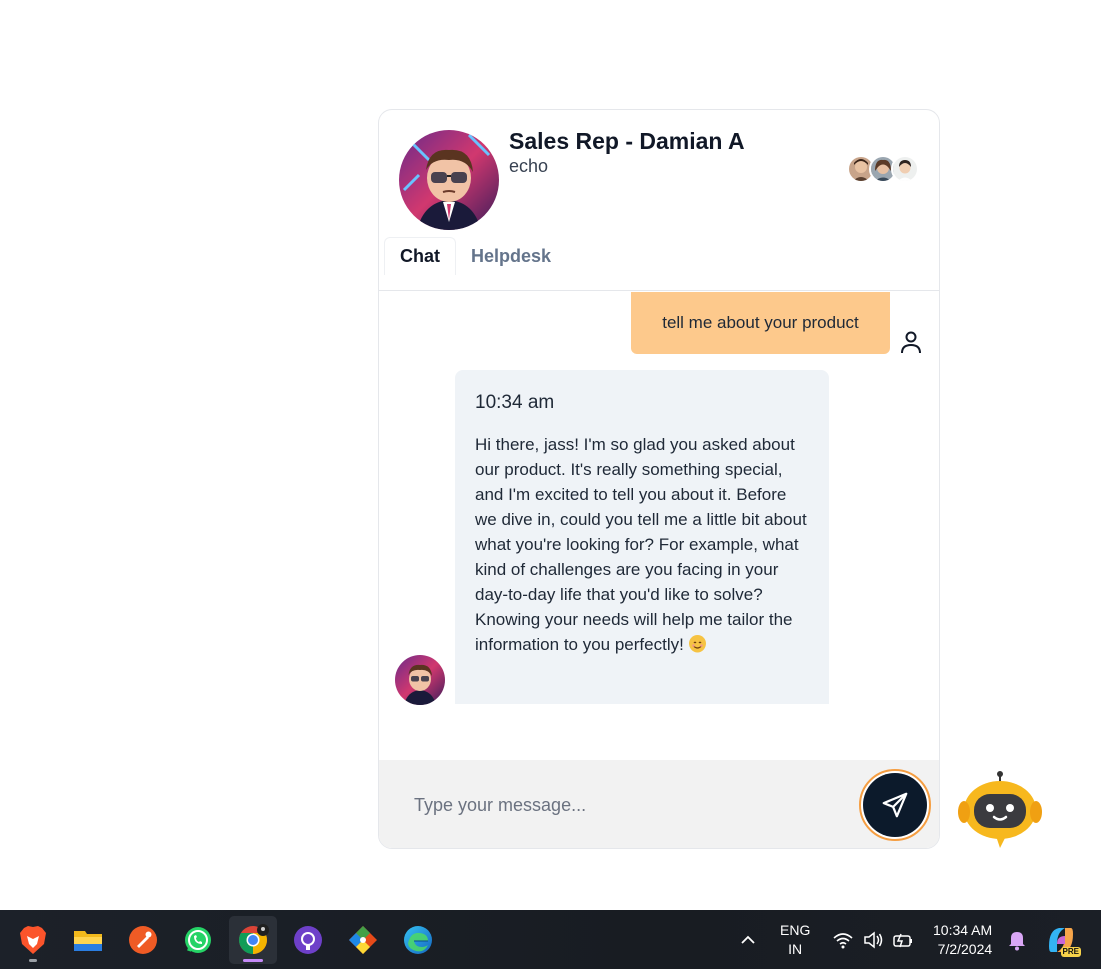 The image size is (1101, 969). Describe the element at coordinates (902, 940) in the screenshot. I see `battery-charging-icon` at that location.